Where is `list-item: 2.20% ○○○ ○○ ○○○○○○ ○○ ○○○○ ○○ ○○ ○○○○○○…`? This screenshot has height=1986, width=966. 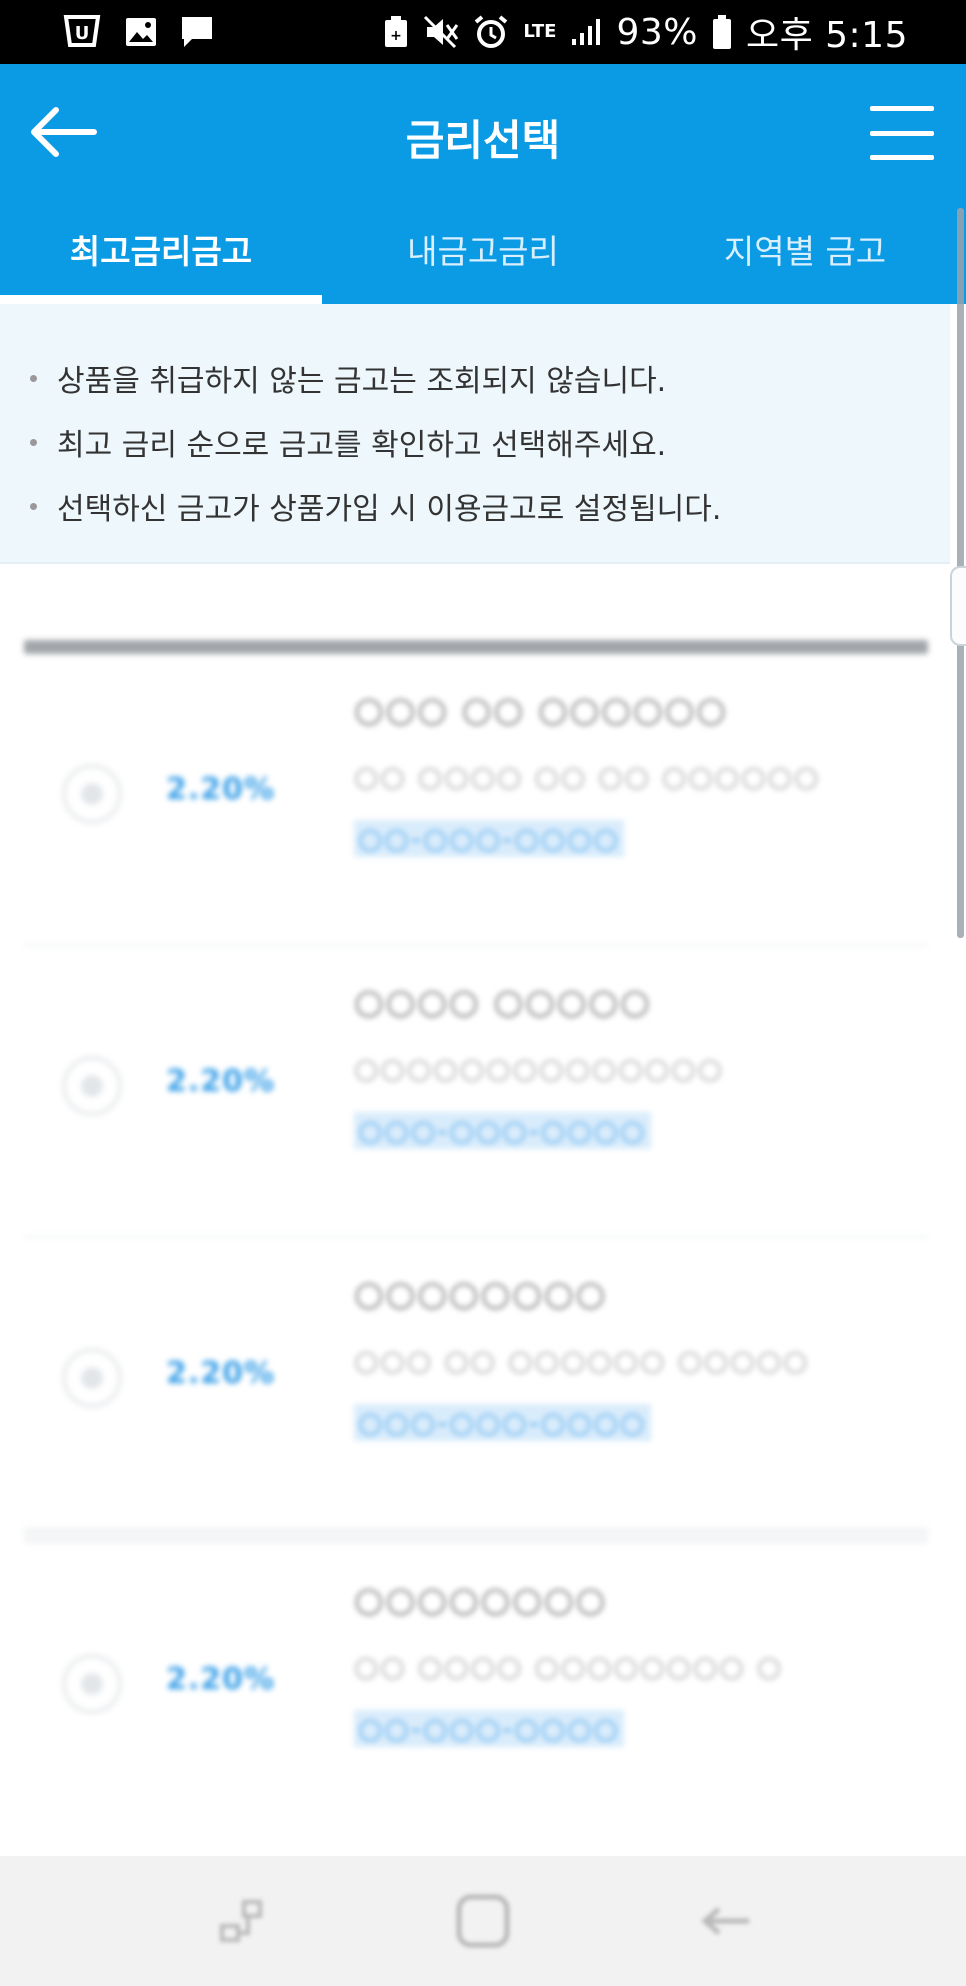
list-item: 2.20% ○○○ ○○ ○○○○○○ ○○ ○○○○ ○○ ○○ ○○○○○○… is located at coordinates (476, 800).